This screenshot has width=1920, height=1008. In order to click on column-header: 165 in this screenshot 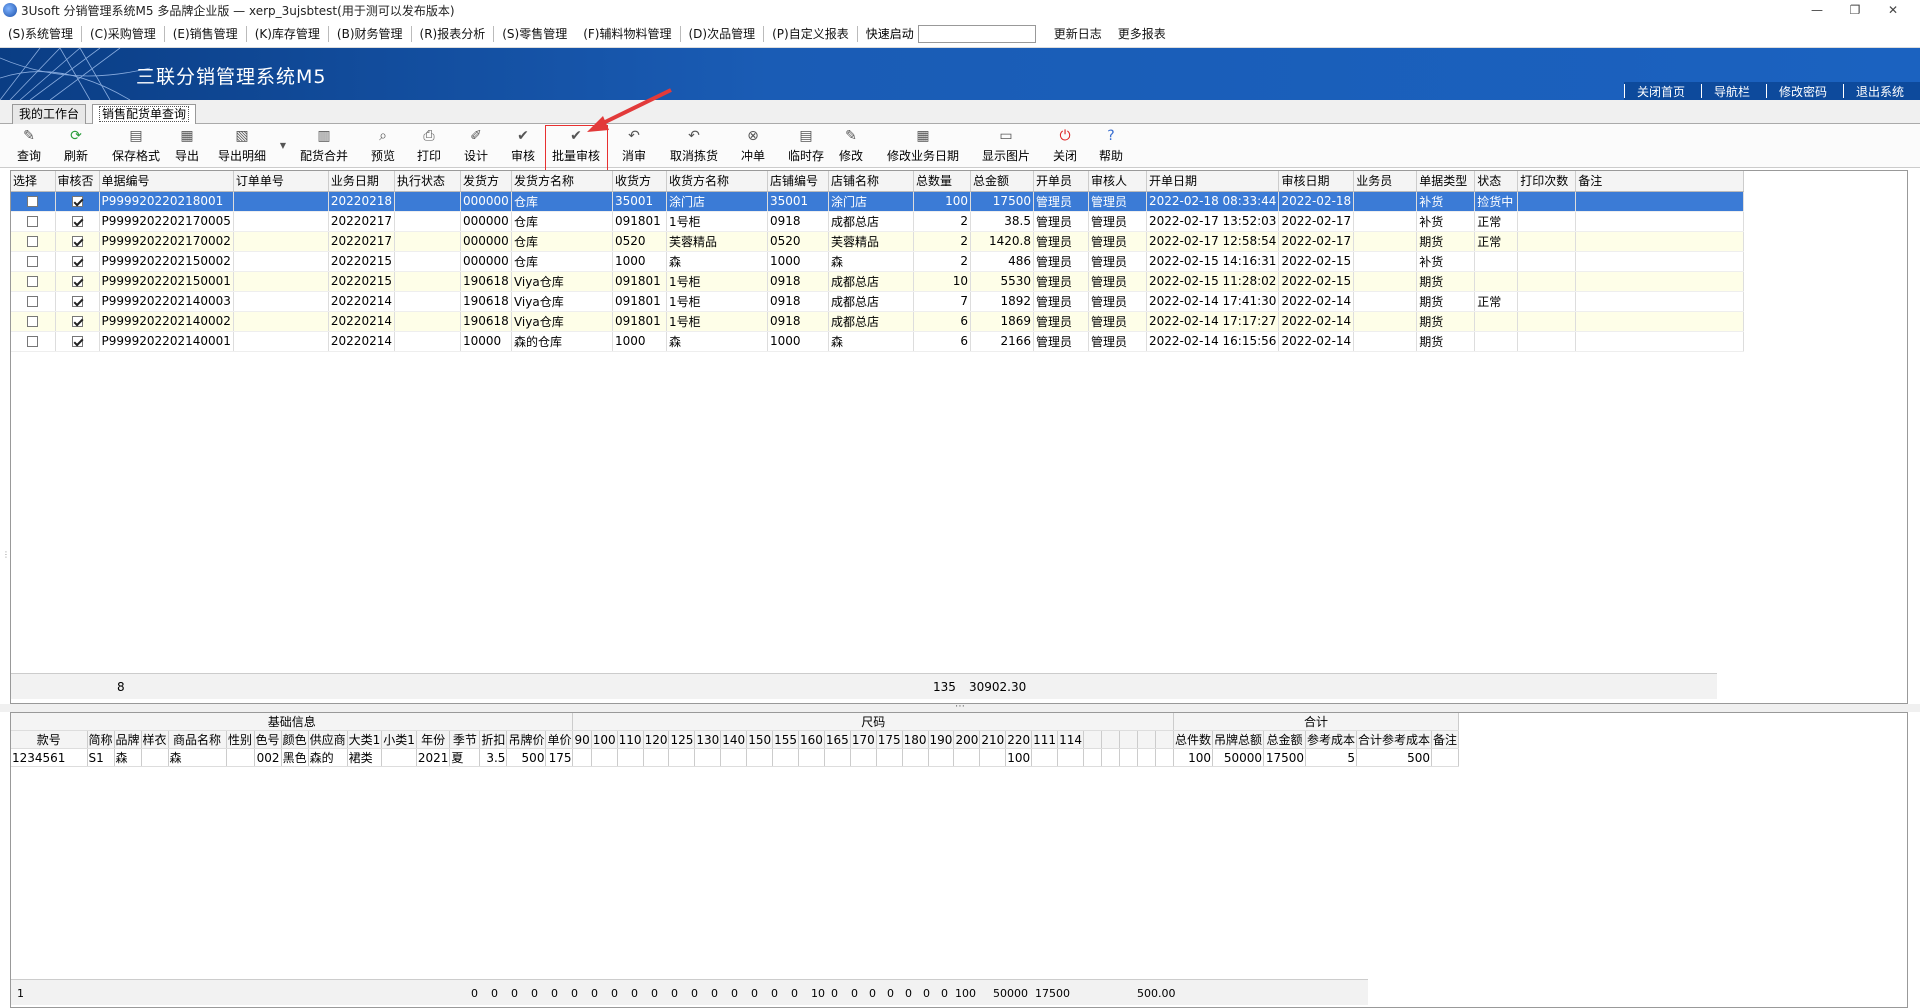, I will do `click(837, 739)`.